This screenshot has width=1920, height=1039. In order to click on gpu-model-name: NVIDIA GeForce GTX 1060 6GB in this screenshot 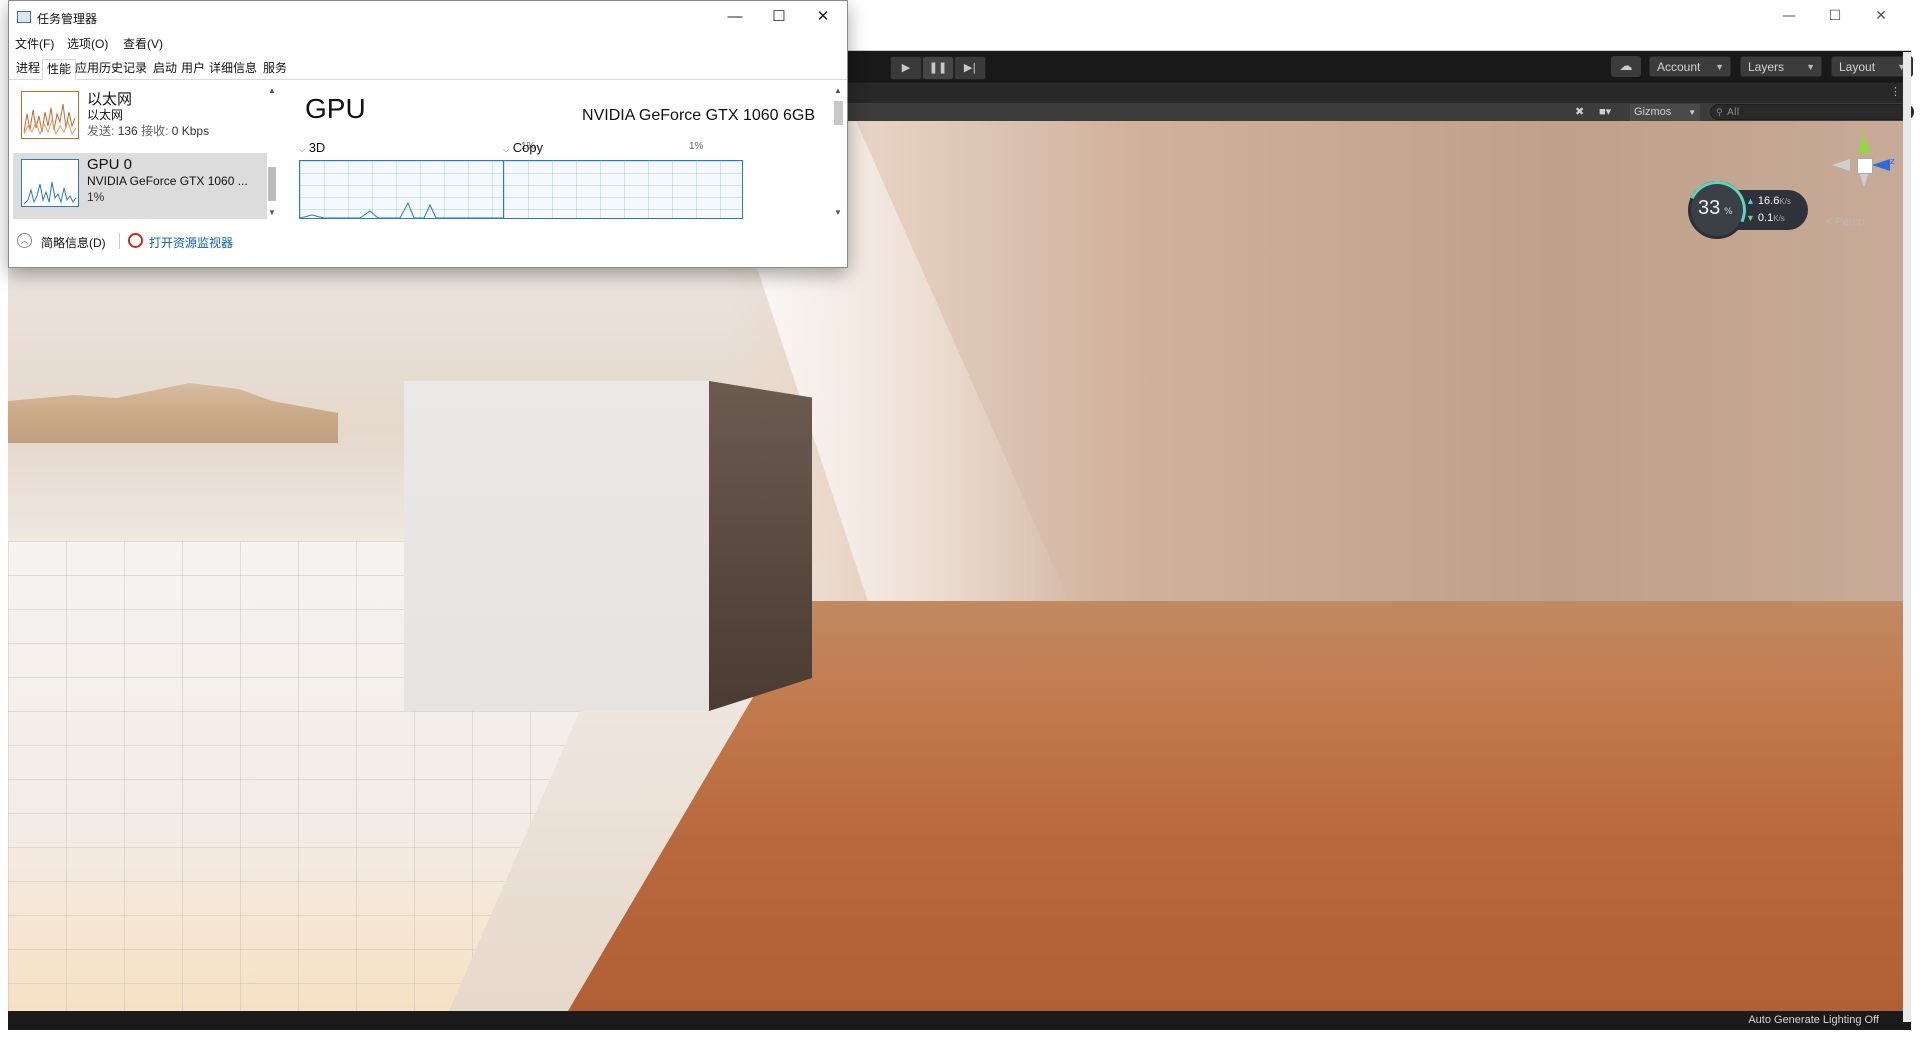, I will do `click(698, 115)`.